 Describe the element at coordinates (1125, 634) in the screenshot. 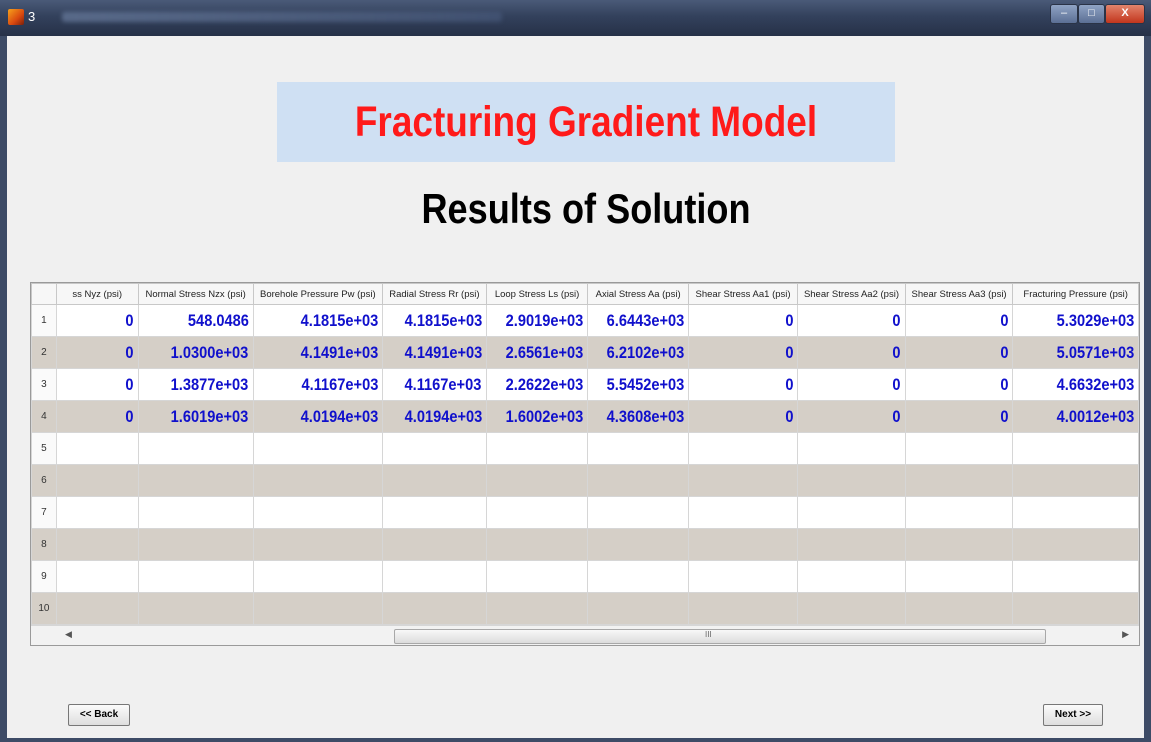

I see `scroll-right-icon: ▶` at that location.